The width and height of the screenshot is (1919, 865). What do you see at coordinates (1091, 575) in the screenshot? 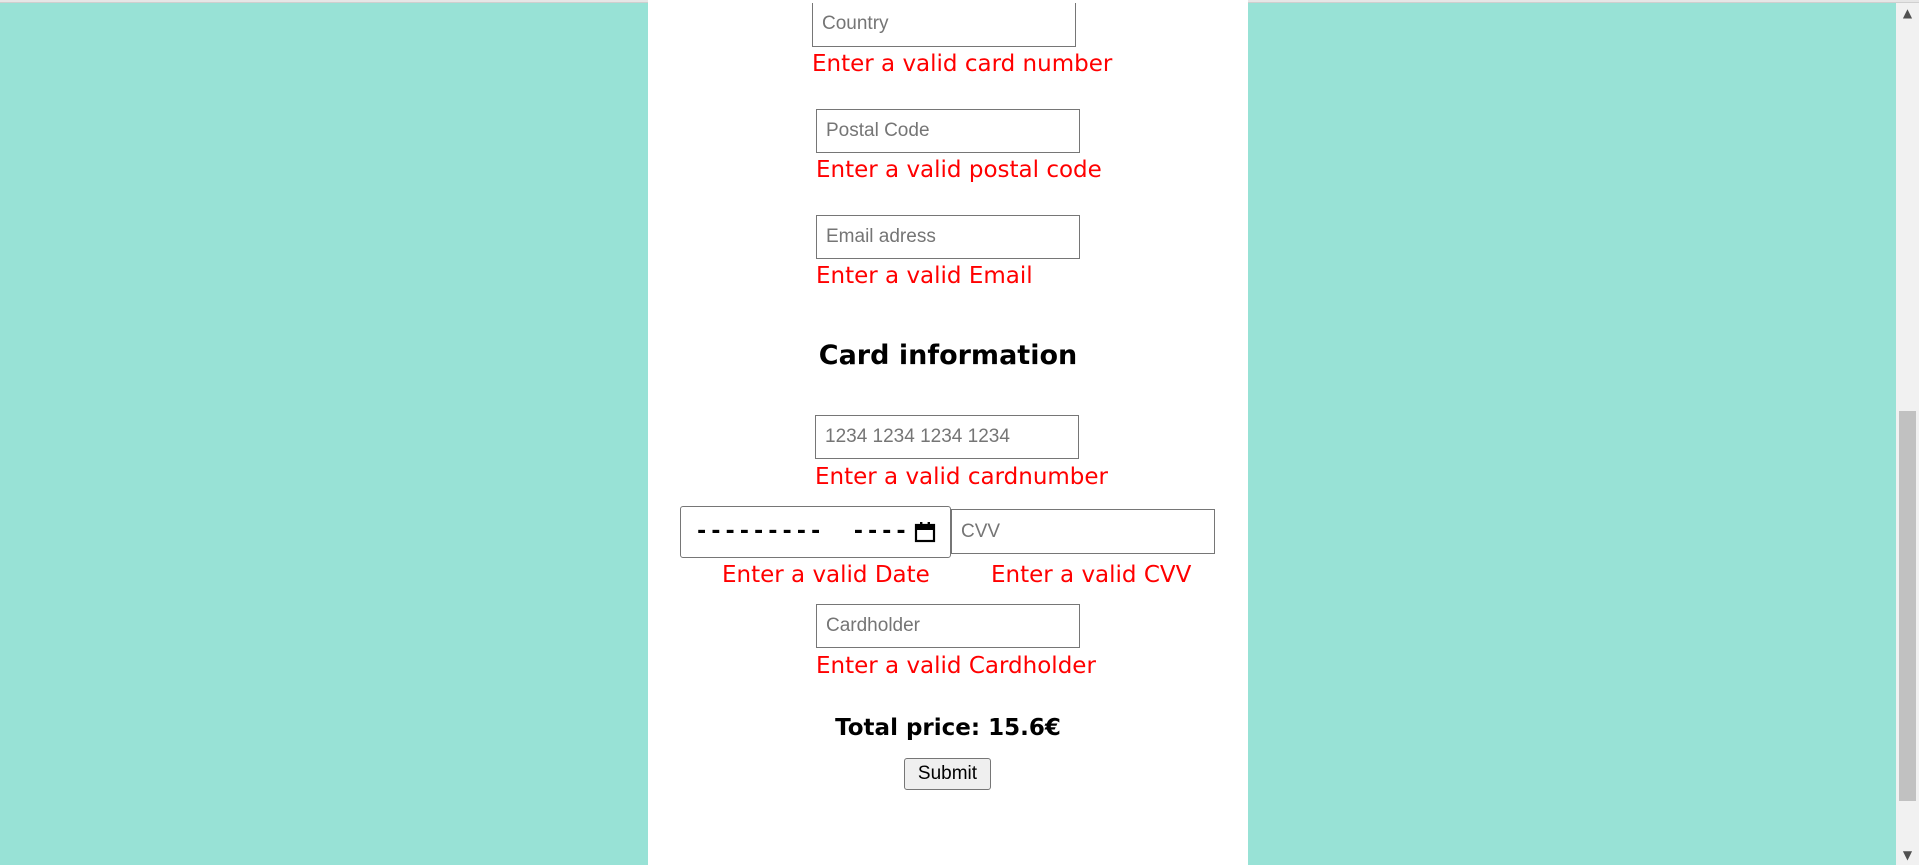
I see `cvv-error: Enter a valid CVV` at bounding box center [1091, 575].